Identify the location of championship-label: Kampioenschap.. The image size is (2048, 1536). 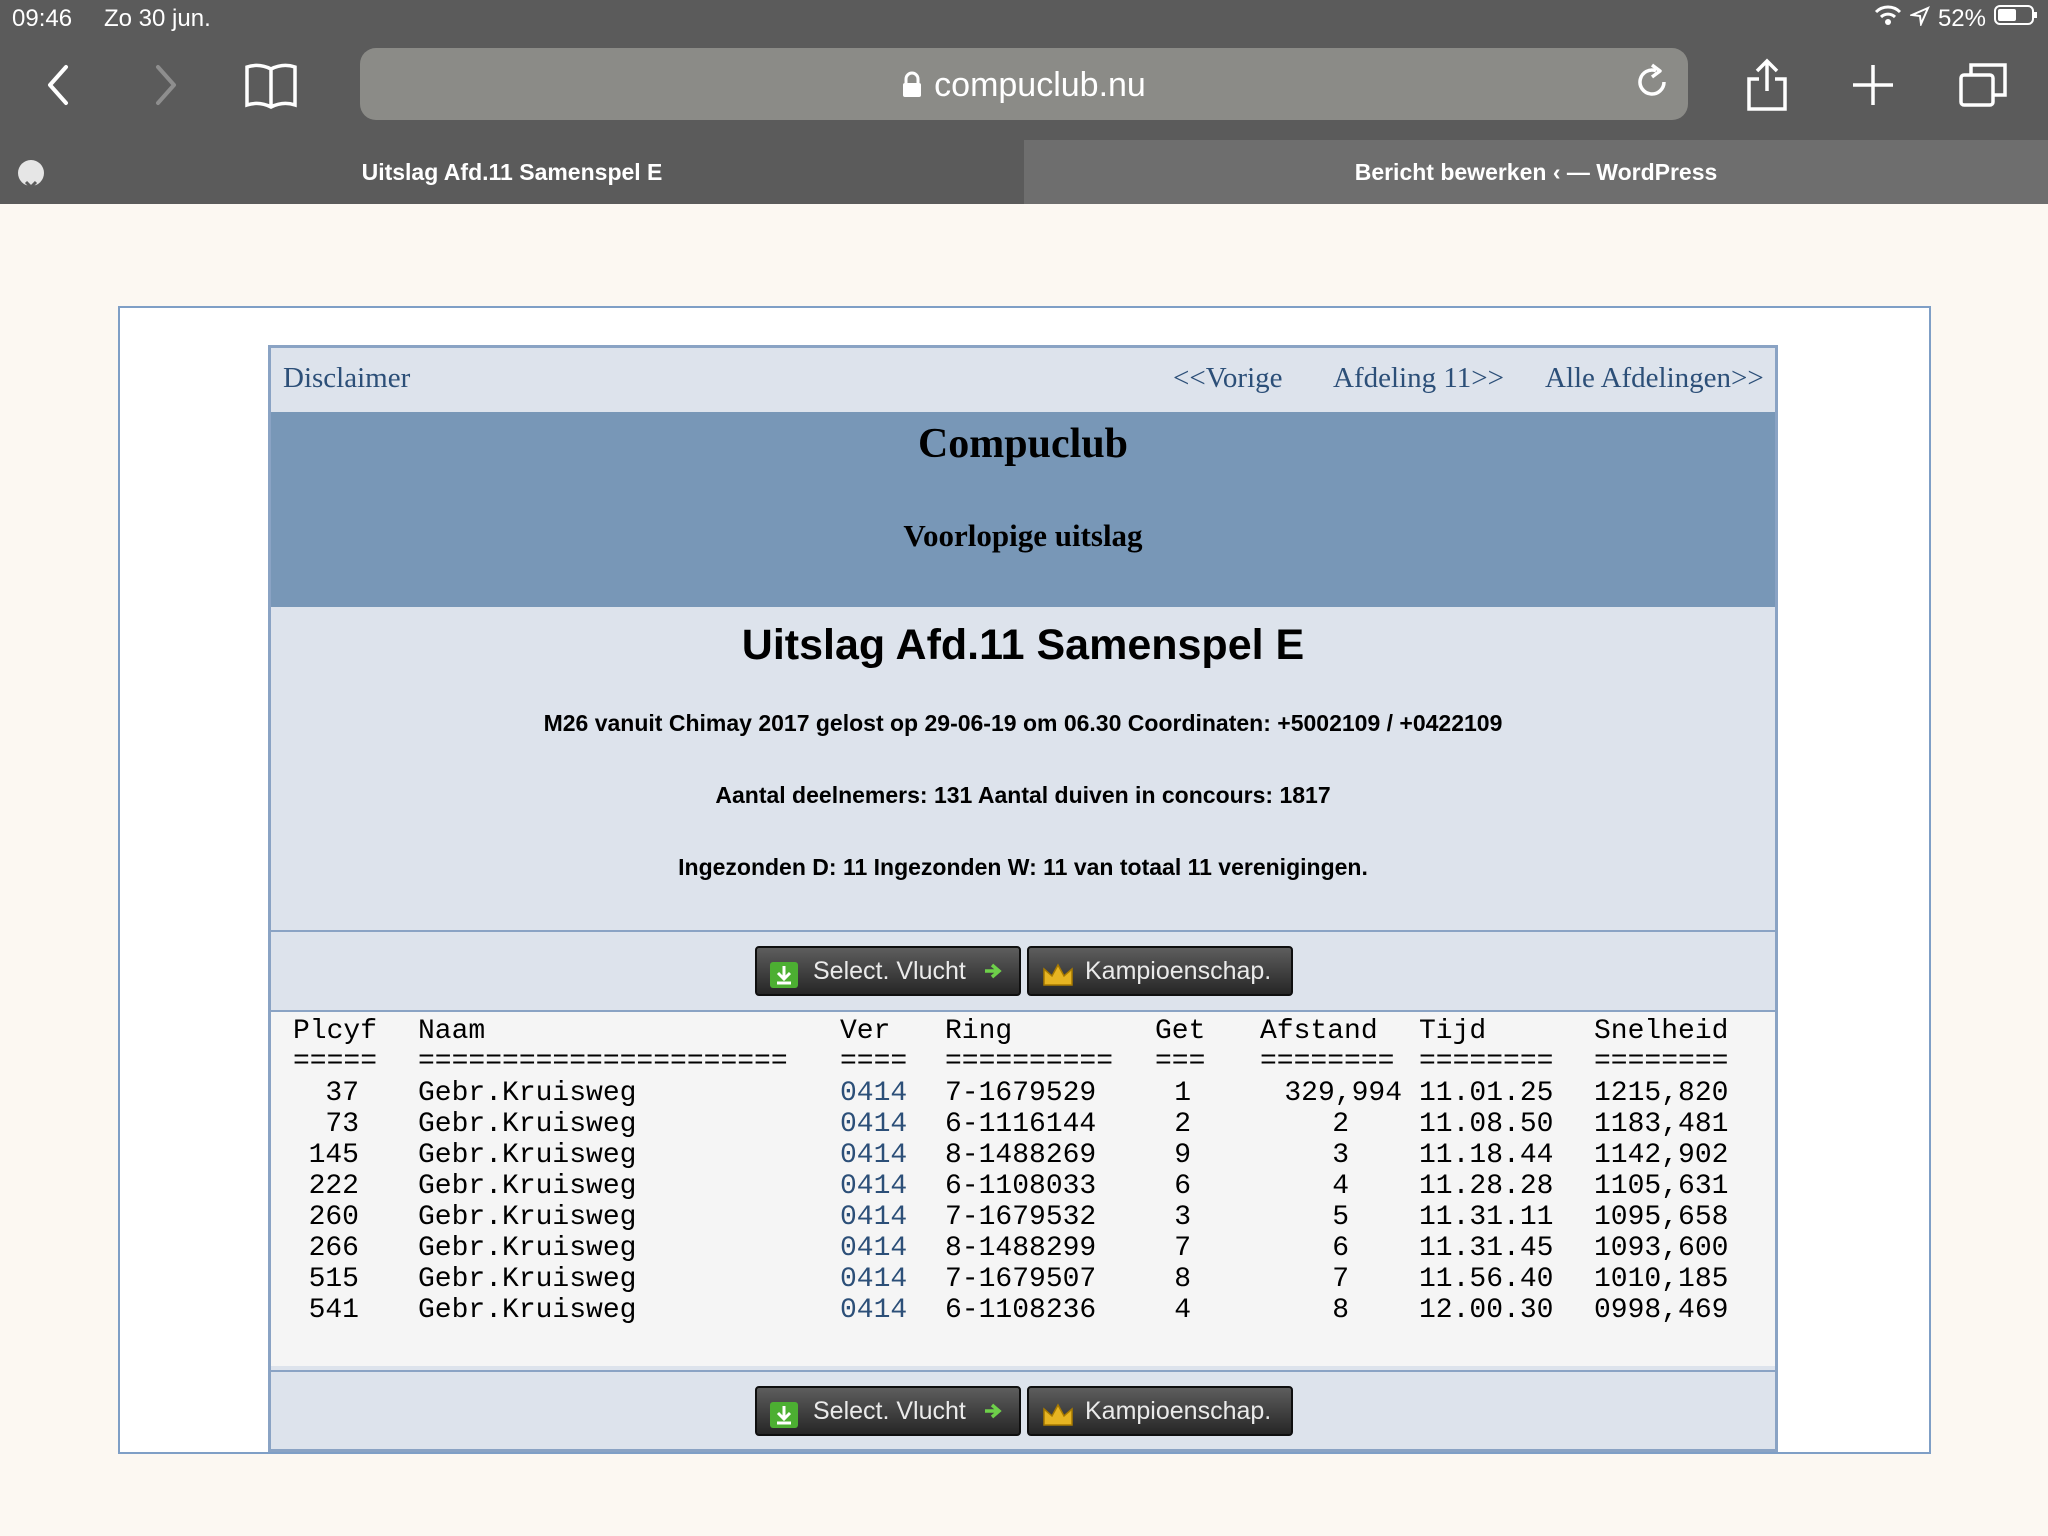
(1178, 971).